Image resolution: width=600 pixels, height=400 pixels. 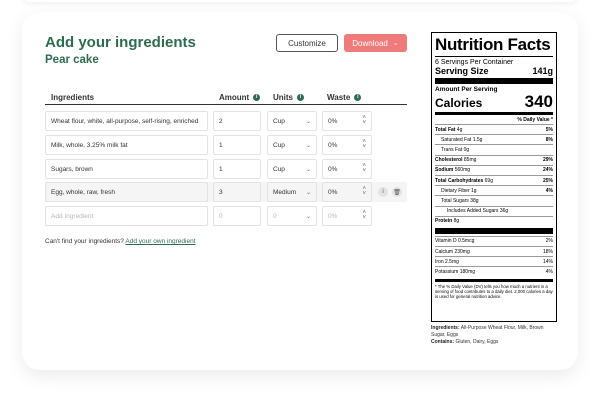 I want to click on ingredient-input: Sugars, brown, so click(x=126, y=169).